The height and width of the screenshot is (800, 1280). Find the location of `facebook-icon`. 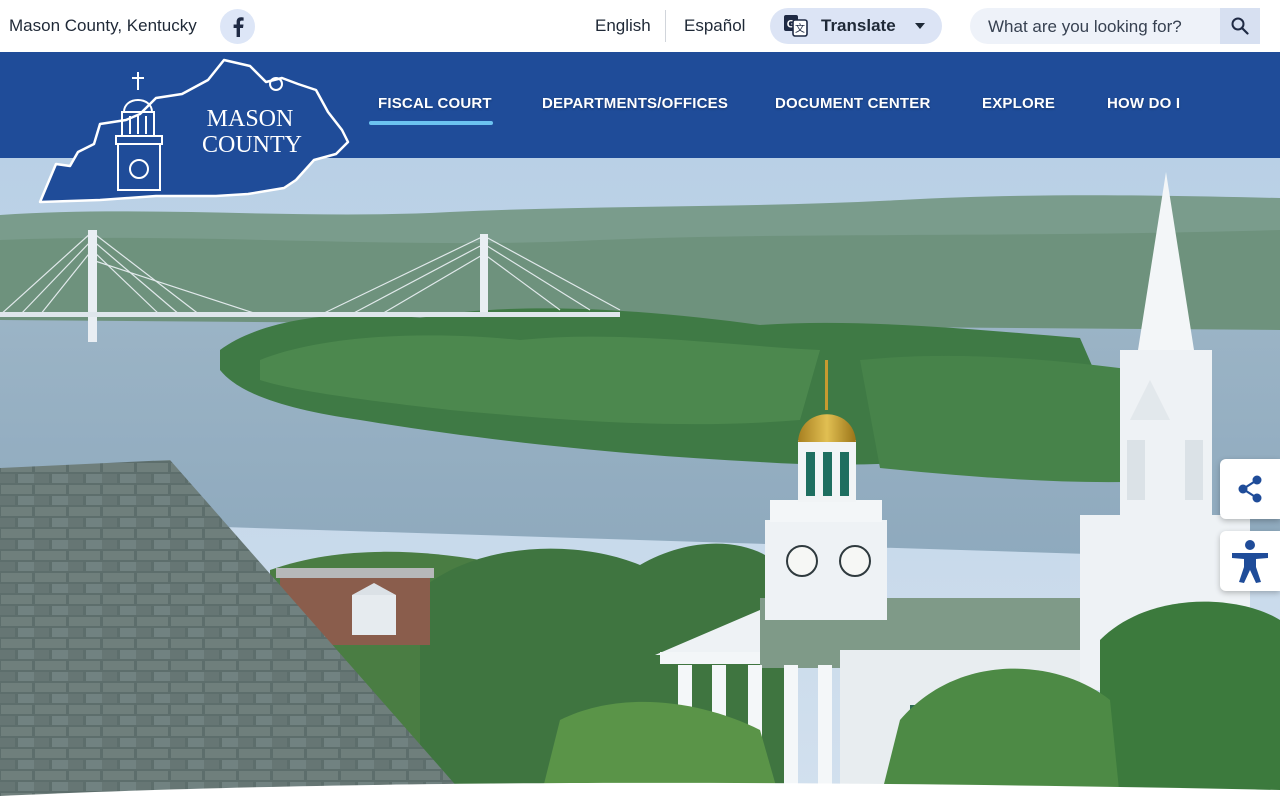

facebook-icon is located at coordinates (238, 26).